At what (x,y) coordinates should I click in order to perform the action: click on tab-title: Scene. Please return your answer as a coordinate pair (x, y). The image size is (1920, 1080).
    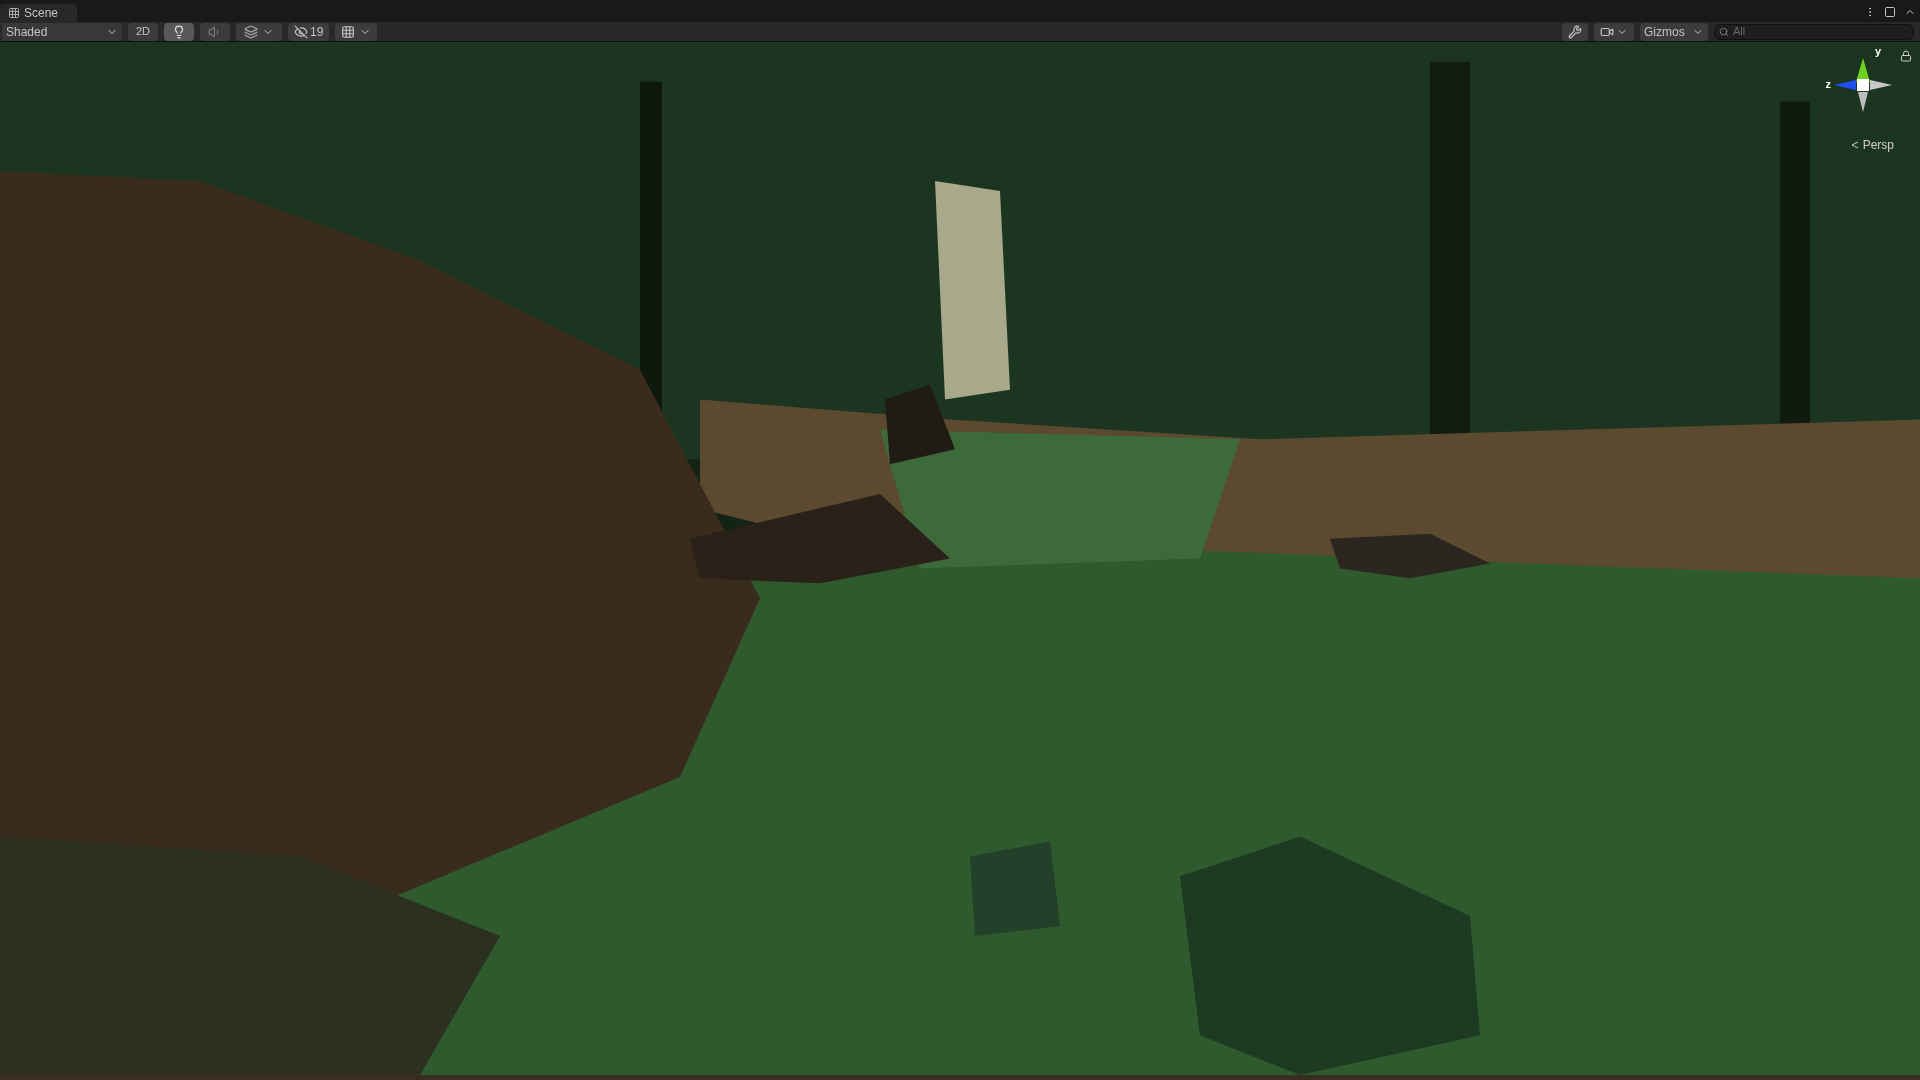
    Looking at the image, I should click on (41, 13).